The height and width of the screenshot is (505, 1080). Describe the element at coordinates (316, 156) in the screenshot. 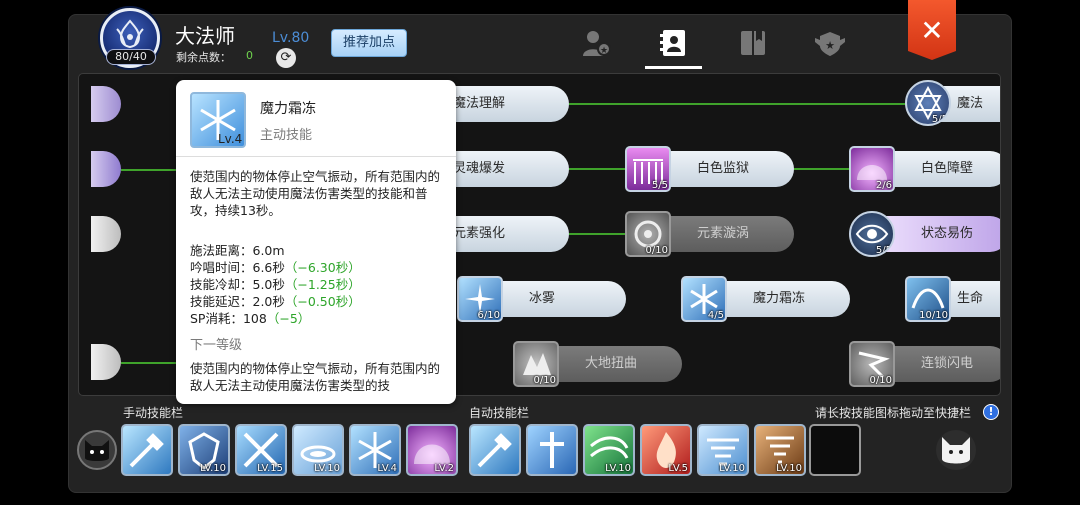

I see `tooltip-divider` at that location.